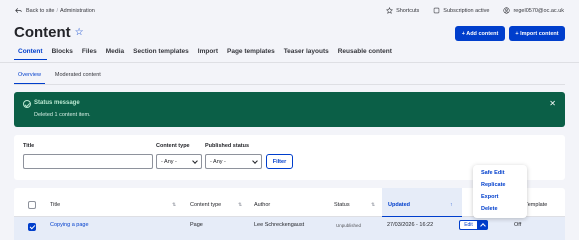 This screenshot has height=240, width=579. I want to click on column-content-type: Content type, so click(205, 205).